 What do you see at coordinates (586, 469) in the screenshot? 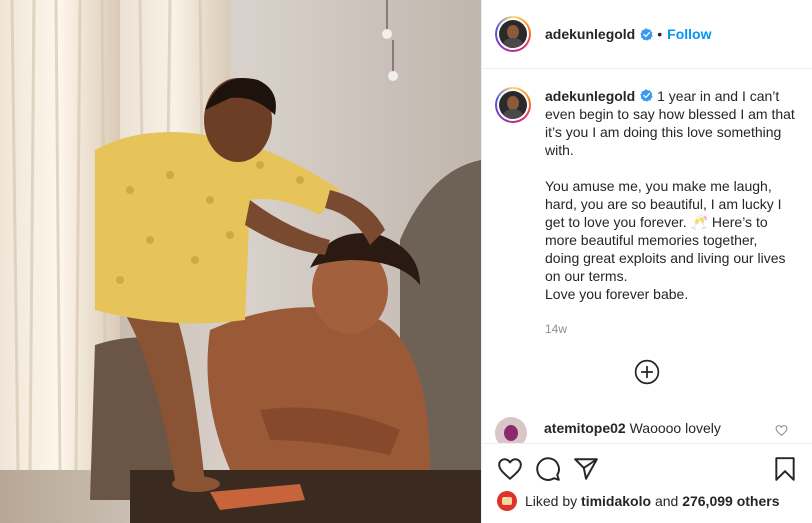
I see `paper-plane-icon` at bounding box center [586, 469].